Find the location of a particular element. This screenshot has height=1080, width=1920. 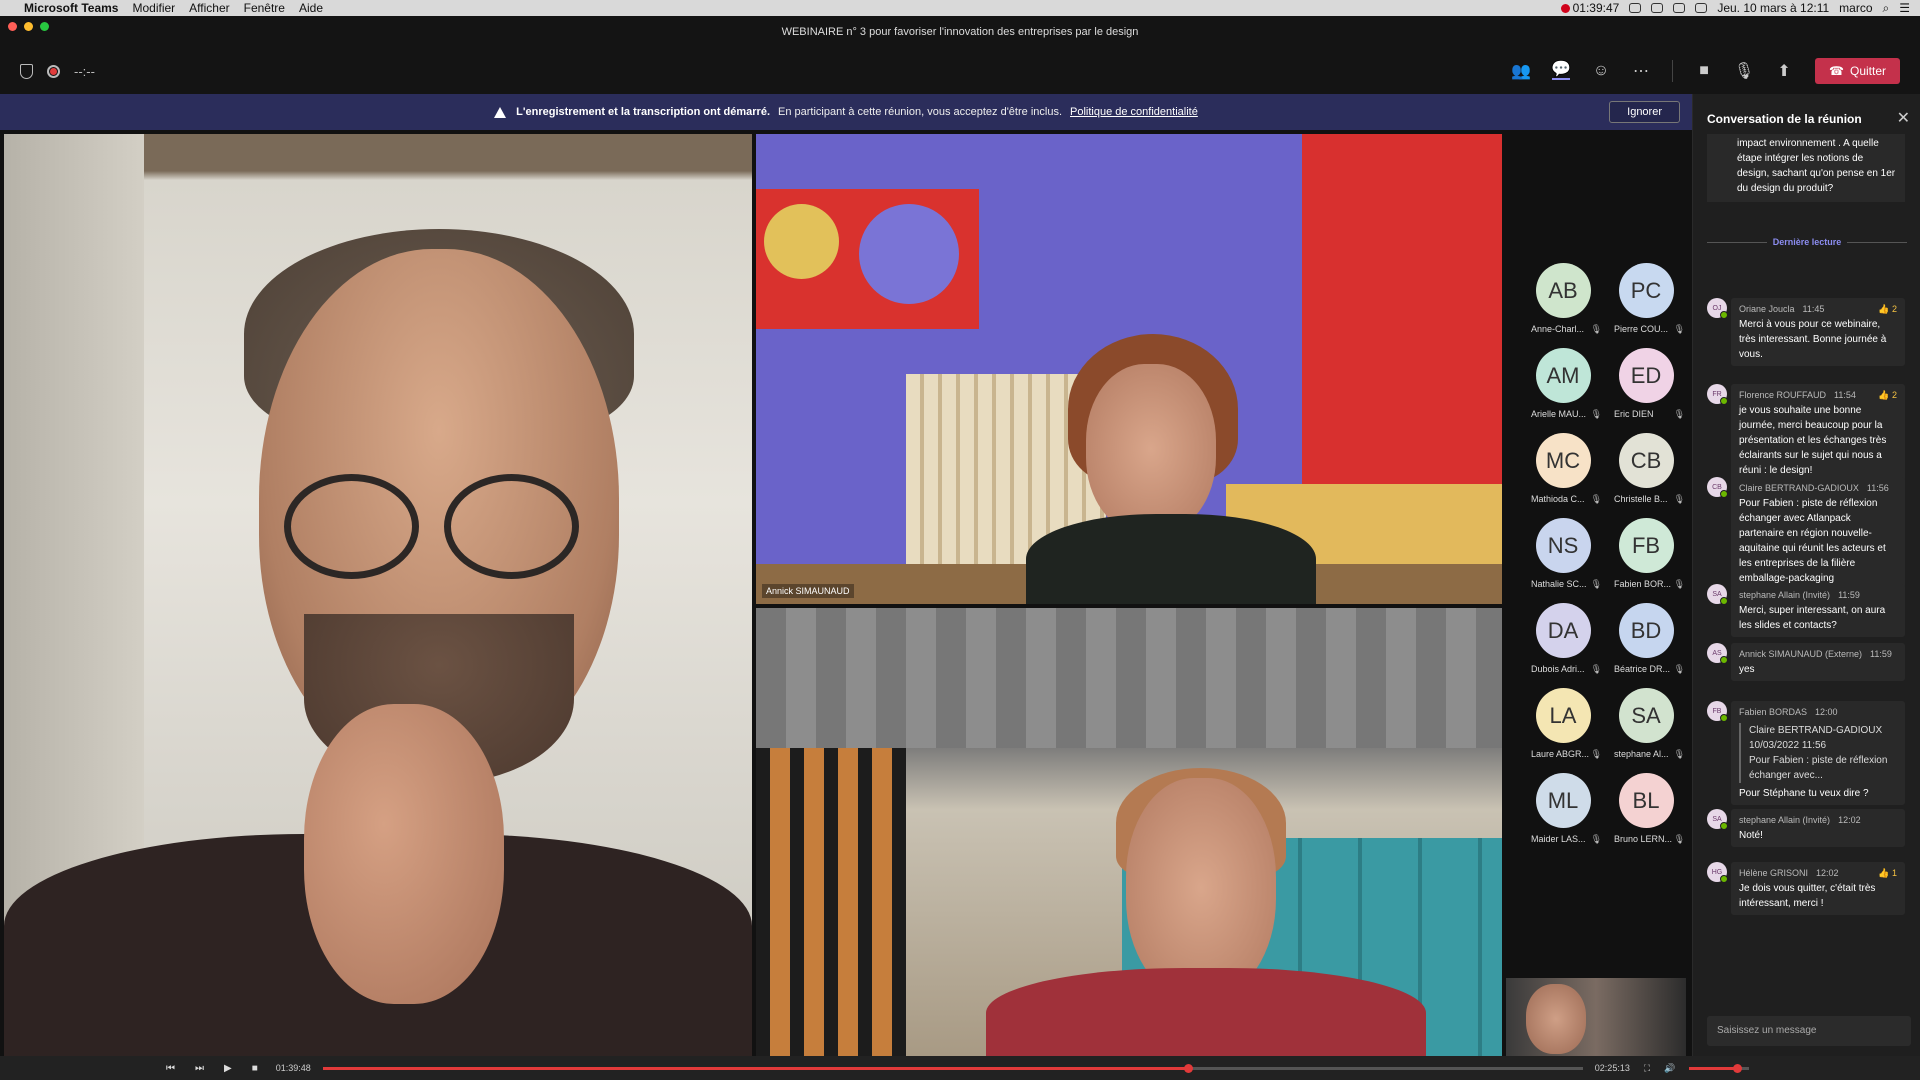

menu-fenetre: Fenêtre is located at coordinates (264, 8).